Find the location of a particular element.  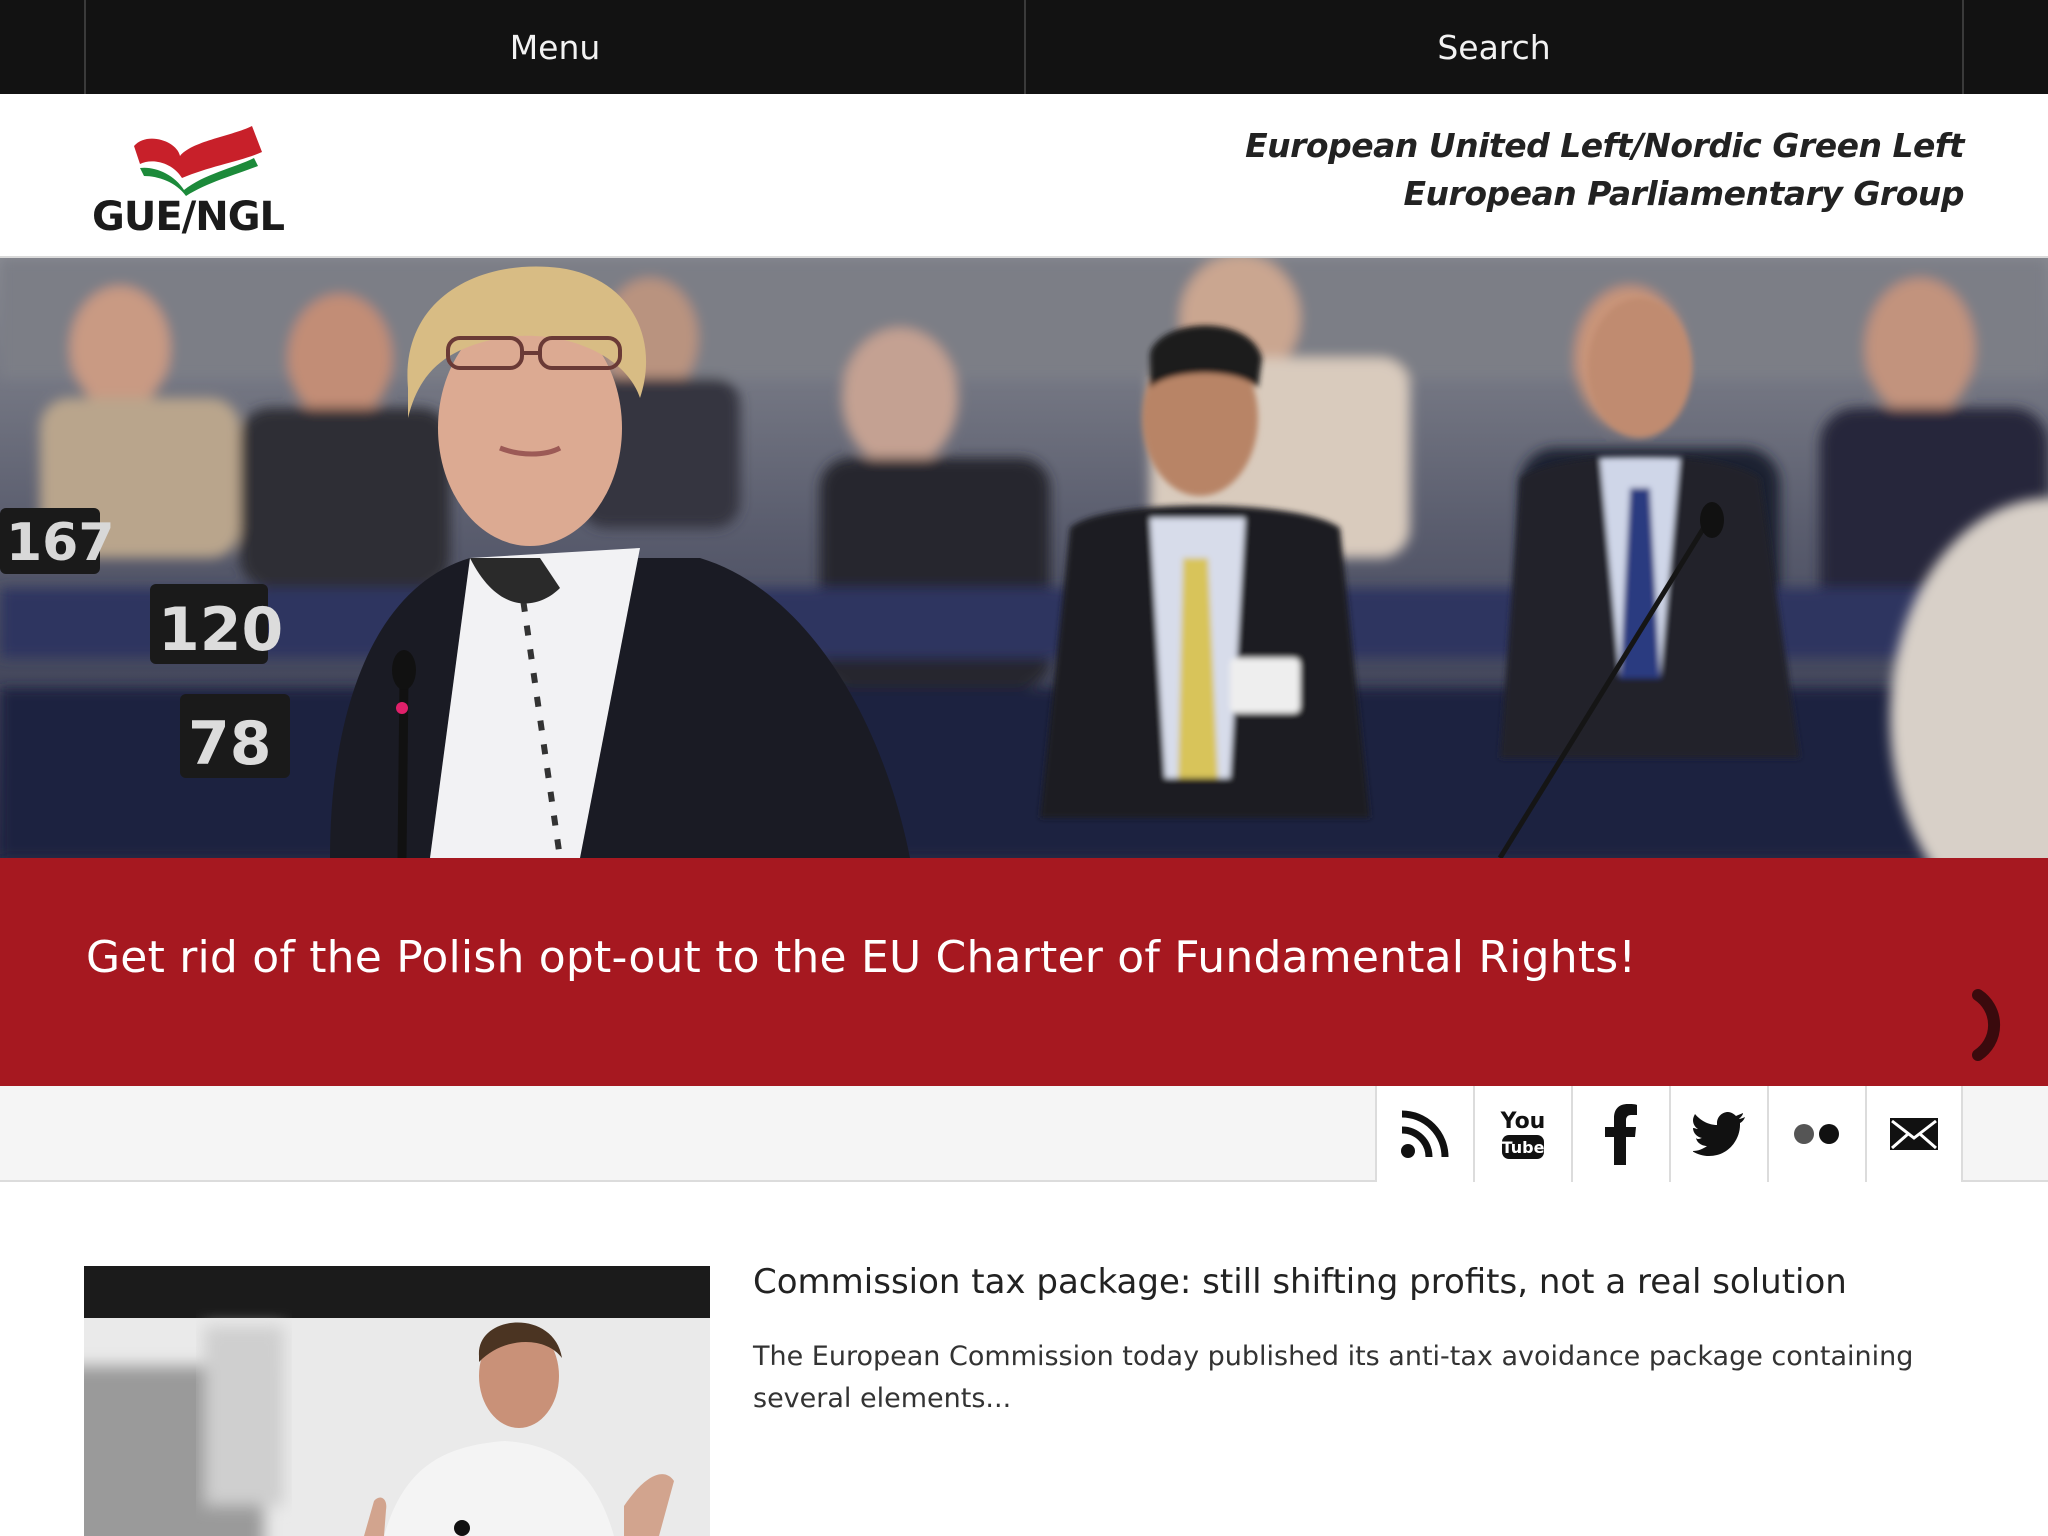

email-link is located at coordinates (1914, 1134).